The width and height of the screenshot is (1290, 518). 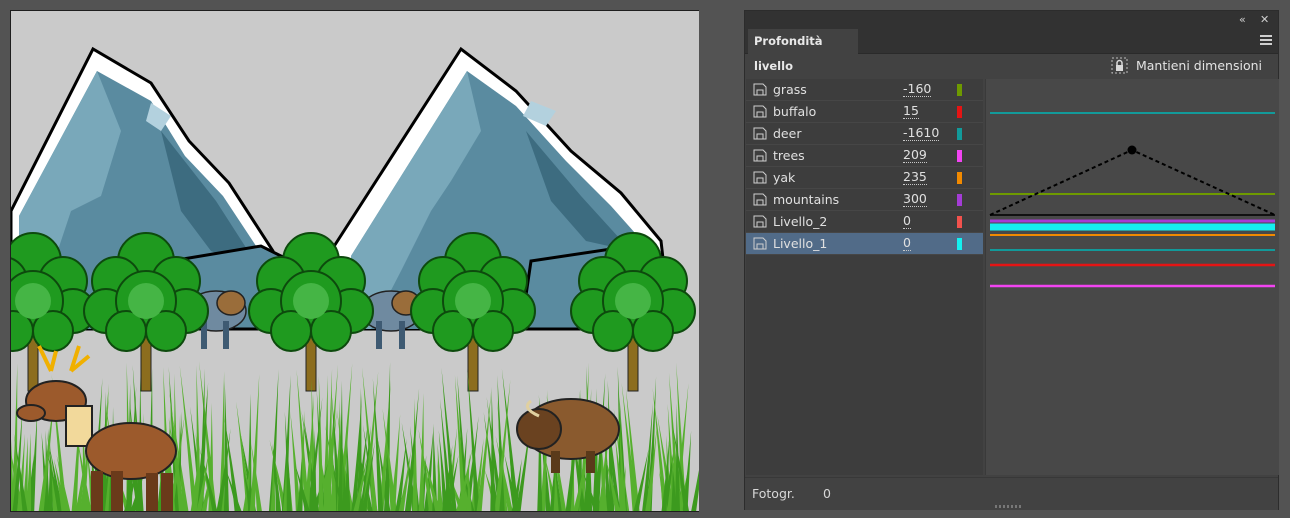 What do you see at coordinates (1132, 182) in the screenshot?
I see `camera-cone` at bounding box center [1132, 182].